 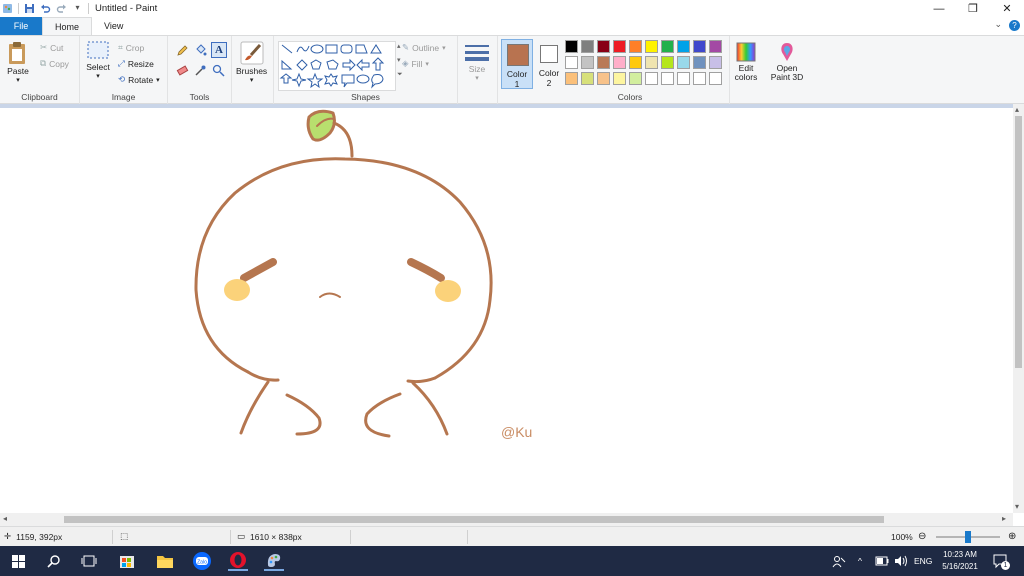 I want to click on crop-label: Crop, so click(x=135, y=47).